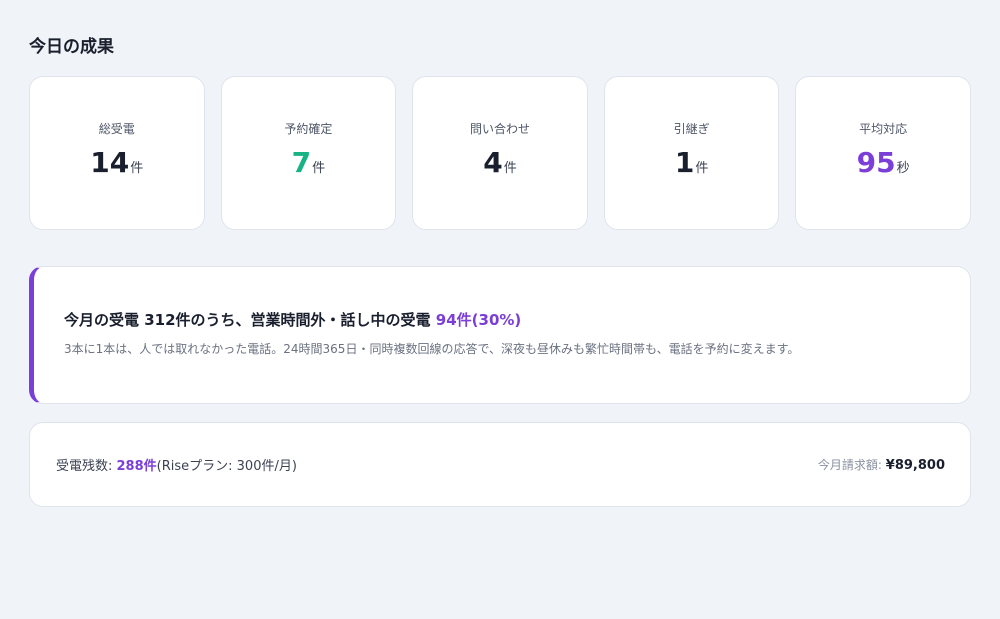 The image size is (1000, 619). I want to click on stat-card-inquiries: 問い合わせ 4 件, so click(500, 153).